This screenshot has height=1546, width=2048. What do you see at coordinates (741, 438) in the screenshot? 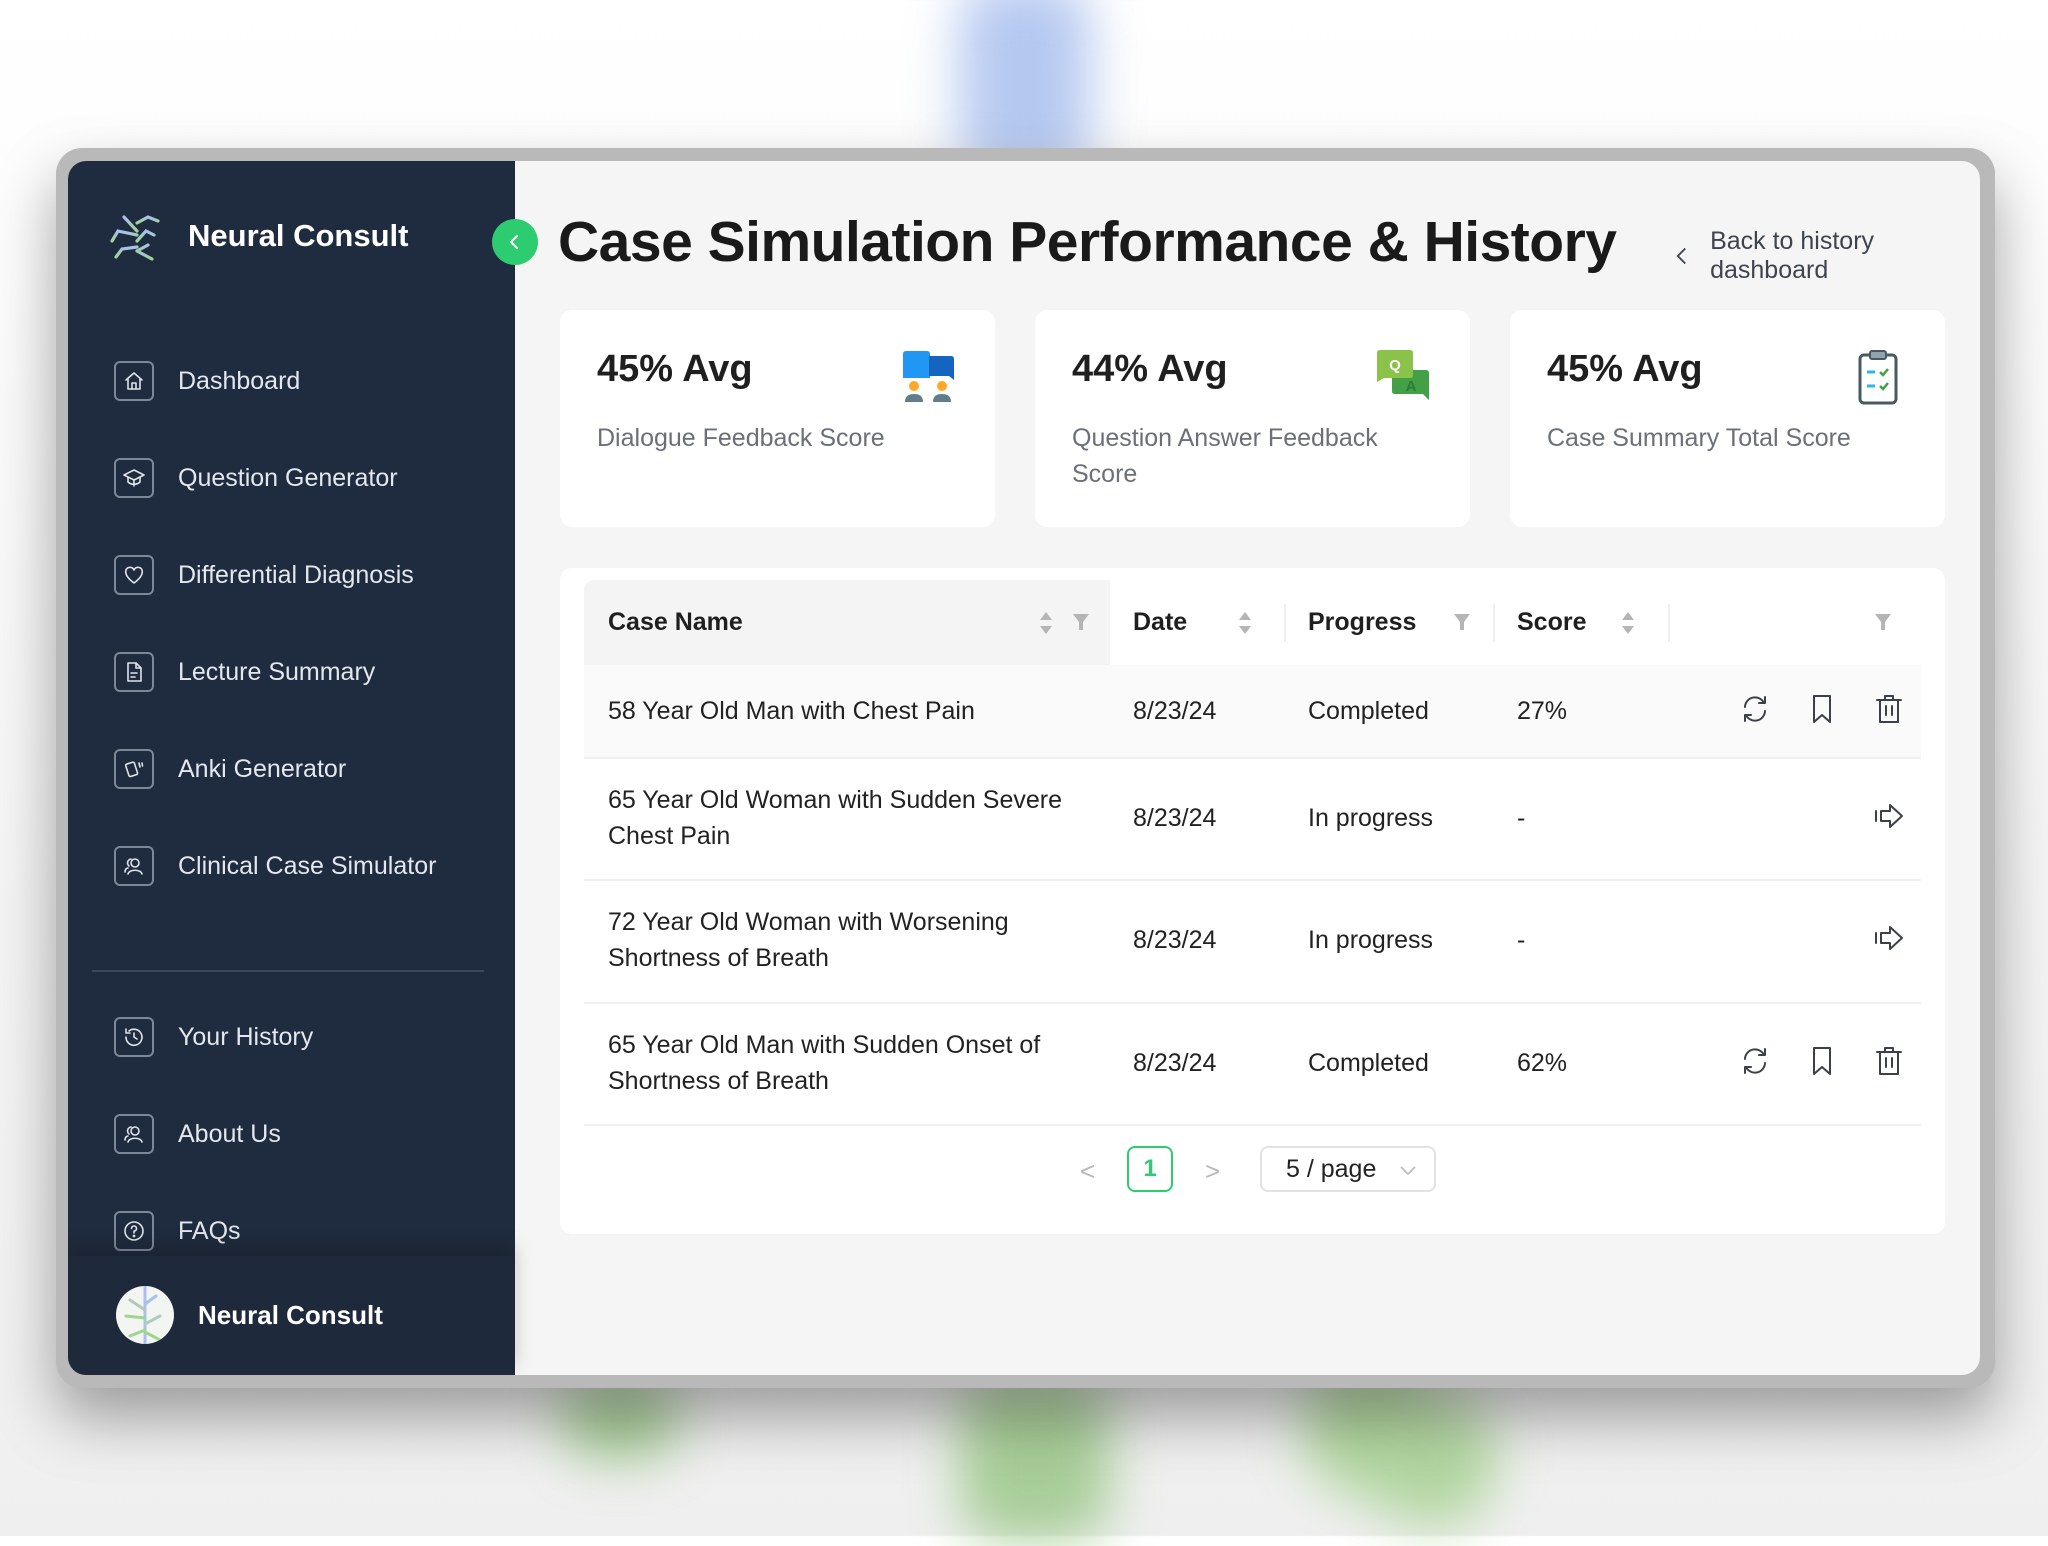
I see `stat-label: Dialogue Feedback Score` at bounding box center [741, 438].